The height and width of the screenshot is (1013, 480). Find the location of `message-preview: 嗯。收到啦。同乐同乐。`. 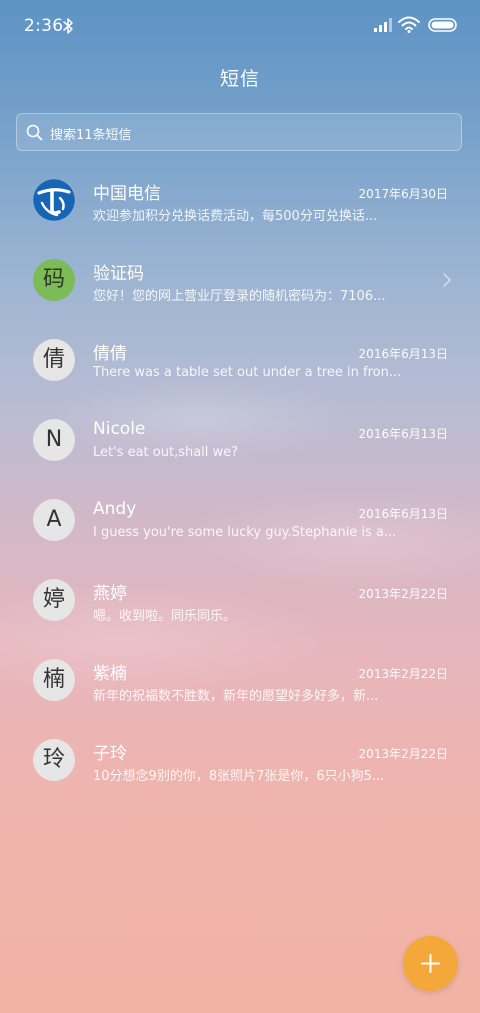

message-preview: 嗯。收到啦。同乐同乐。 is located at coordinates (165, 616).